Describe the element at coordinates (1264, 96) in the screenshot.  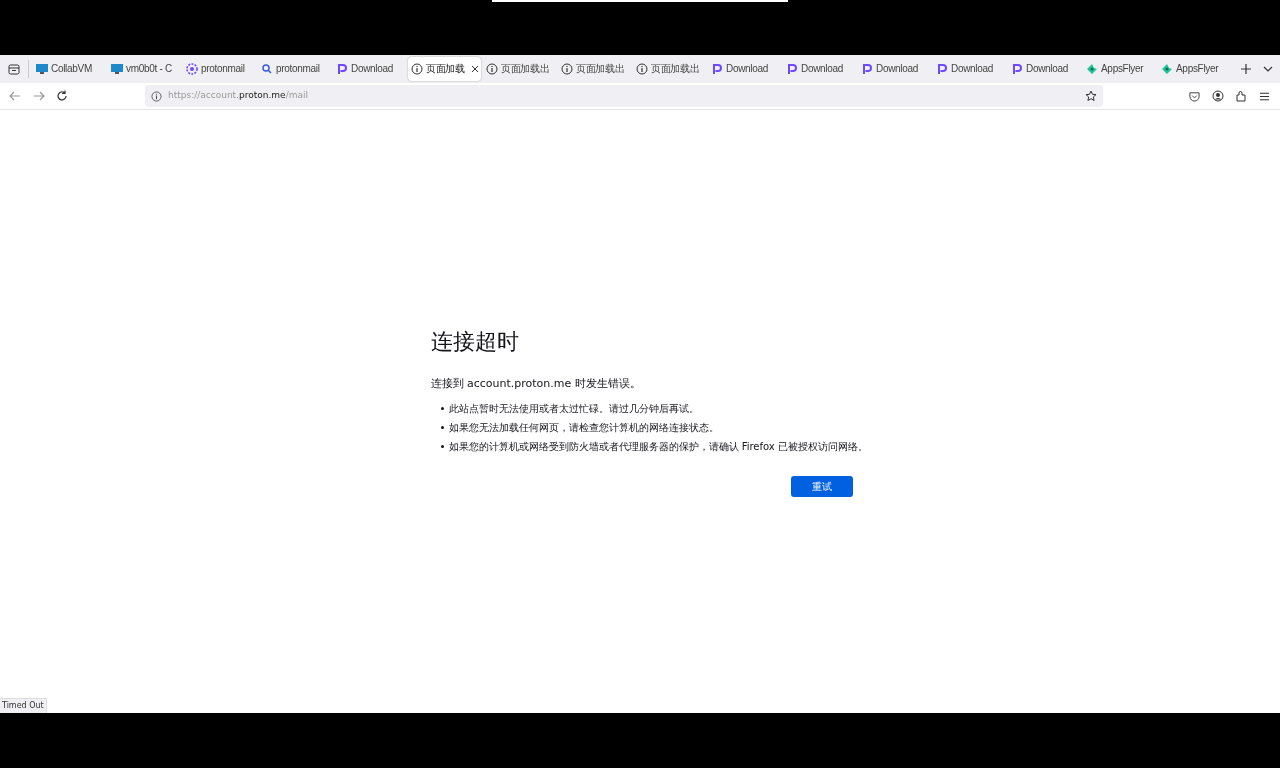
I see `menu-icon` at that location.